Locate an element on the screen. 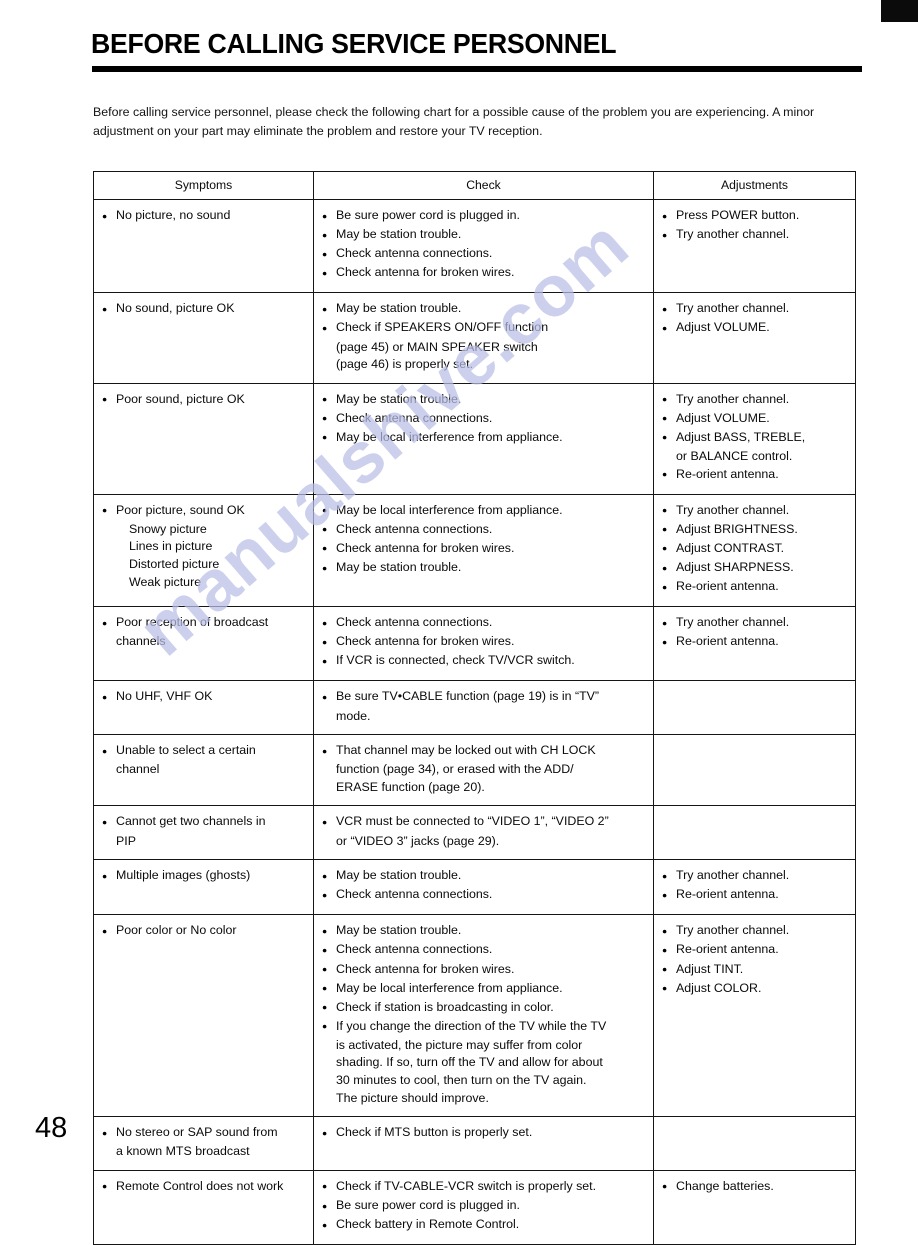  check-item: Check if SPEAKERS ON/OFF function is located at coordinates (484, 328).